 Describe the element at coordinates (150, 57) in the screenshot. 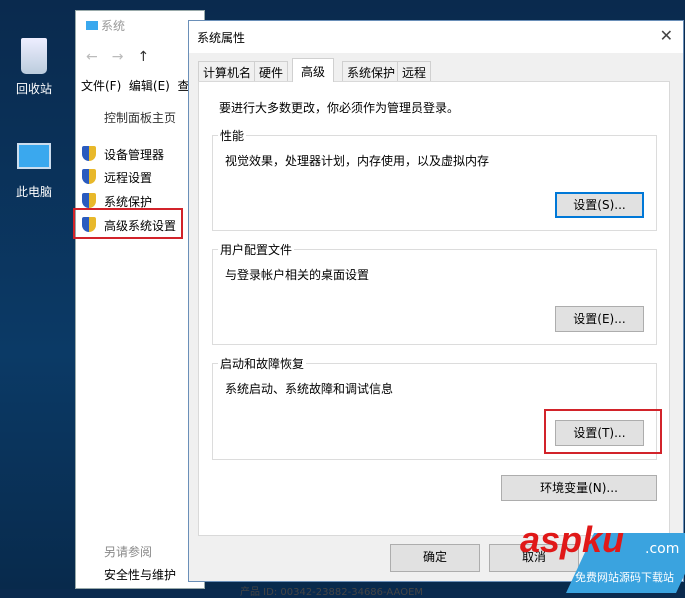

I see `up-icon: ↑` at that location.